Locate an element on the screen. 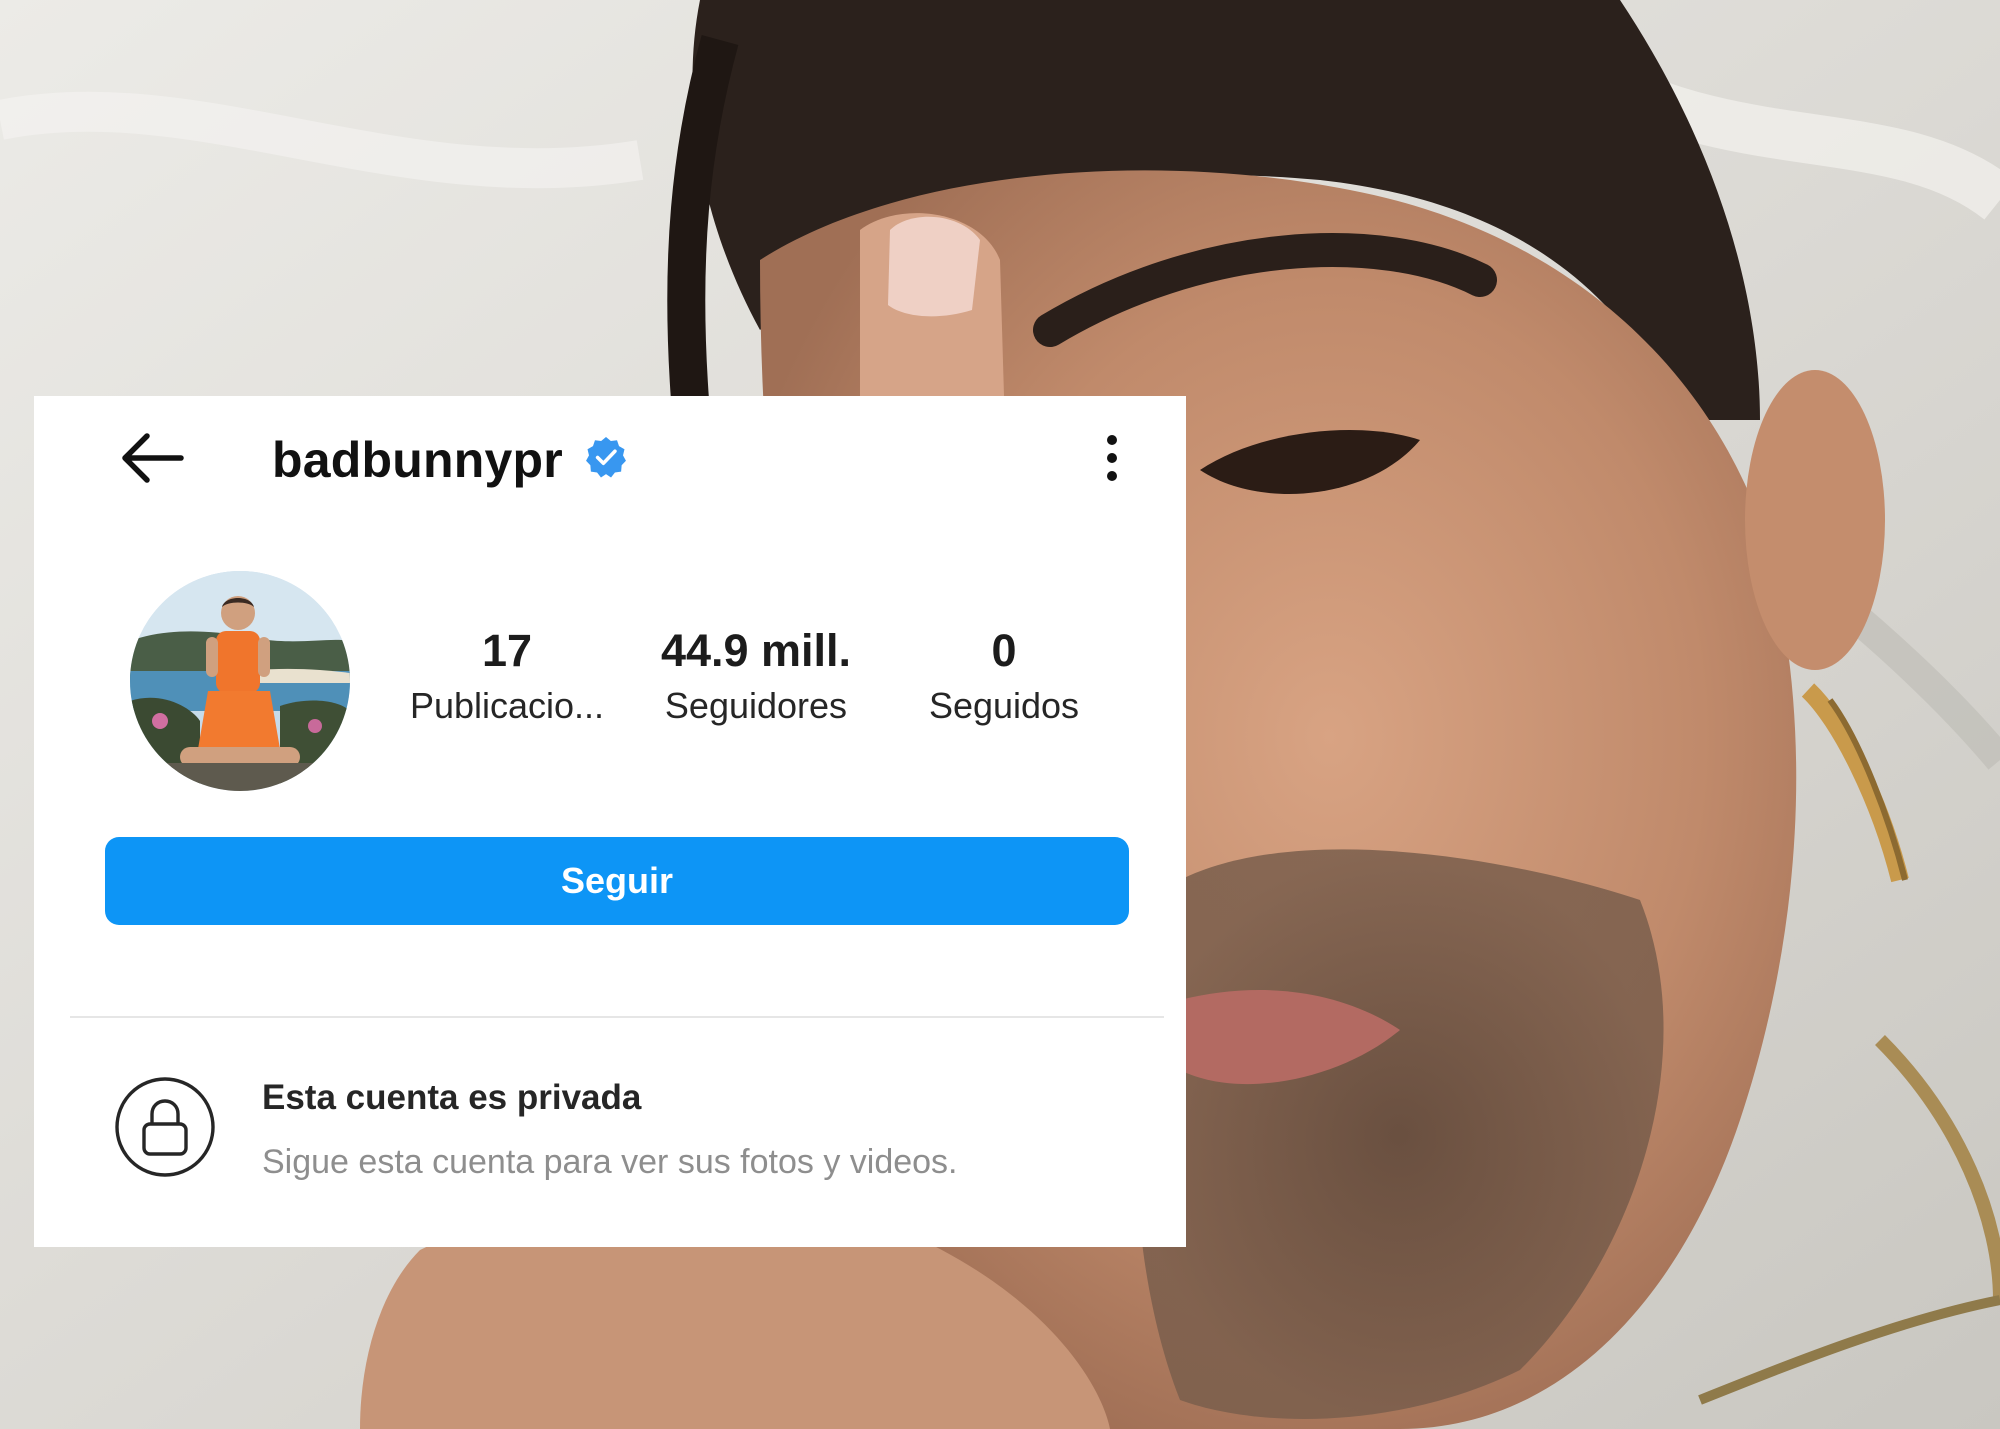 The height and width of the screenshot is (1429, 2000). profile-header: badbunnypr is located at coordinates (610, 458).